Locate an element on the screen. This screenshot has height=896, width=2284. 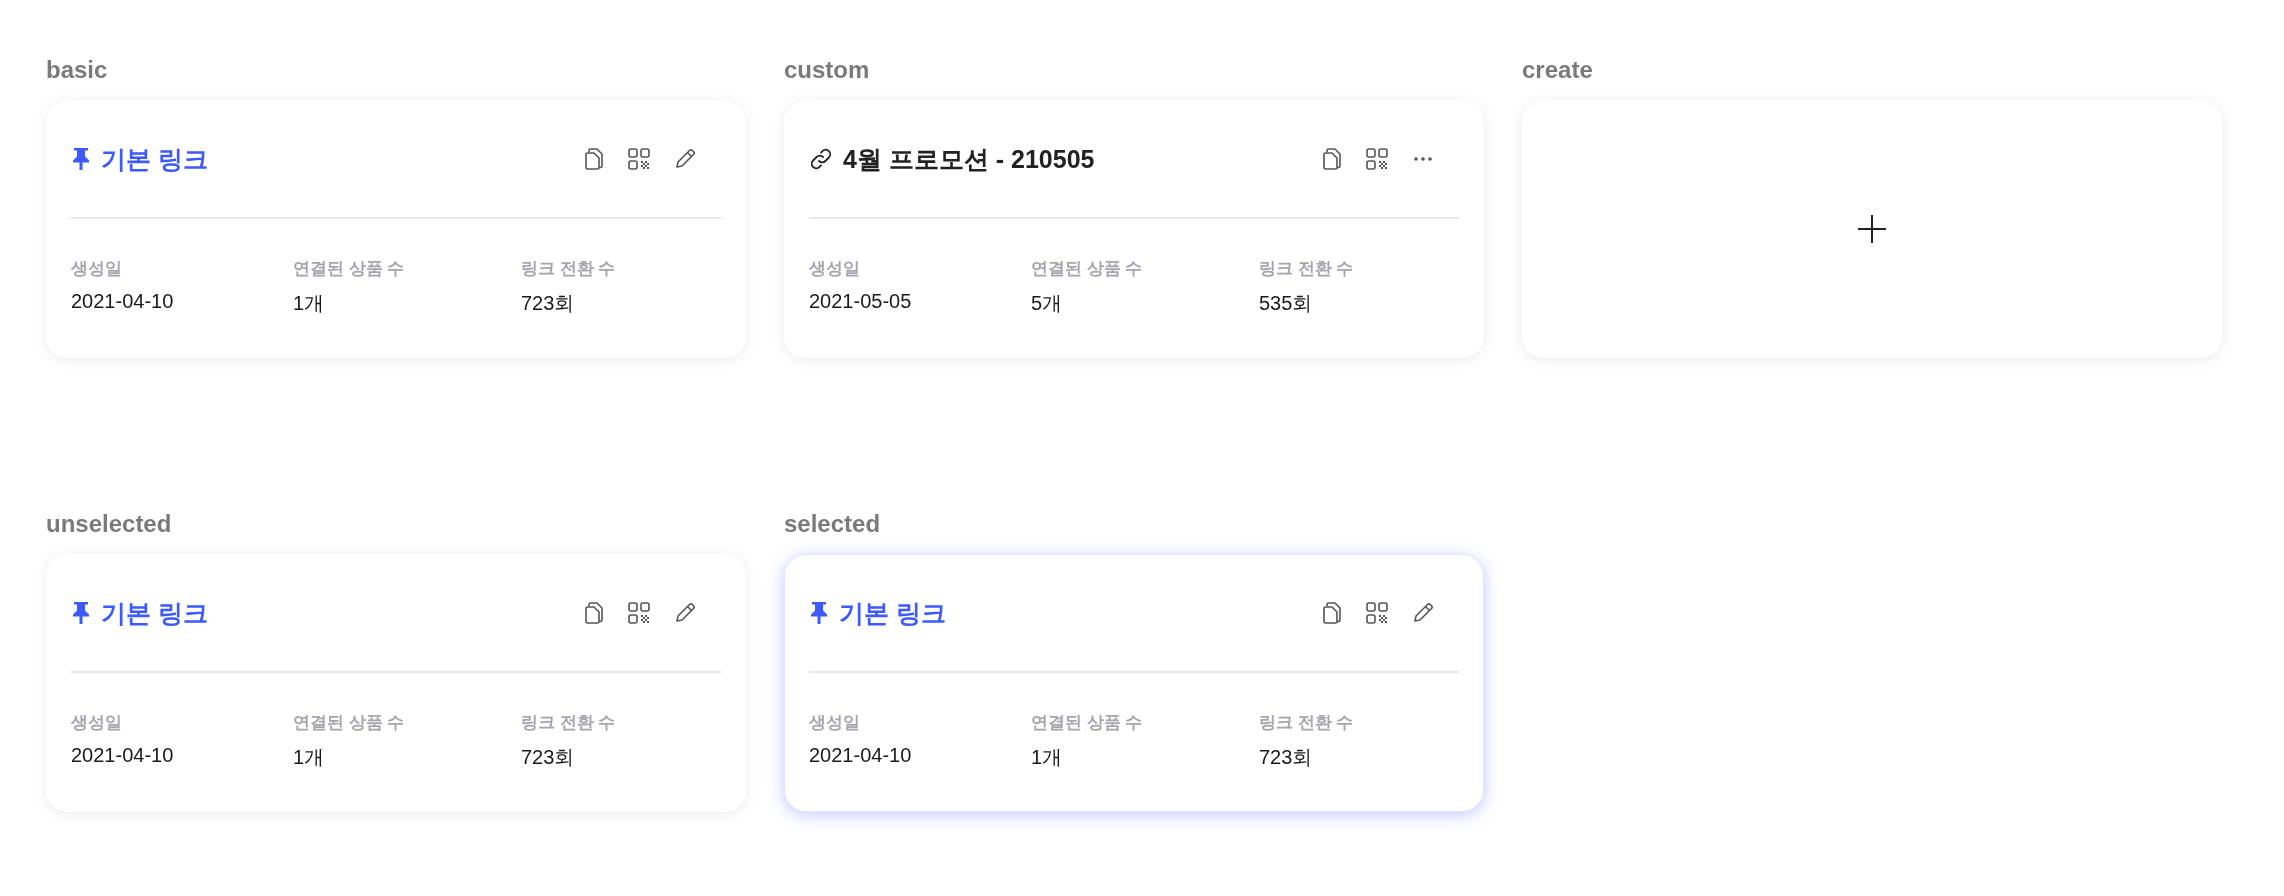
plus-icon is located at coordinates (1872, 229).